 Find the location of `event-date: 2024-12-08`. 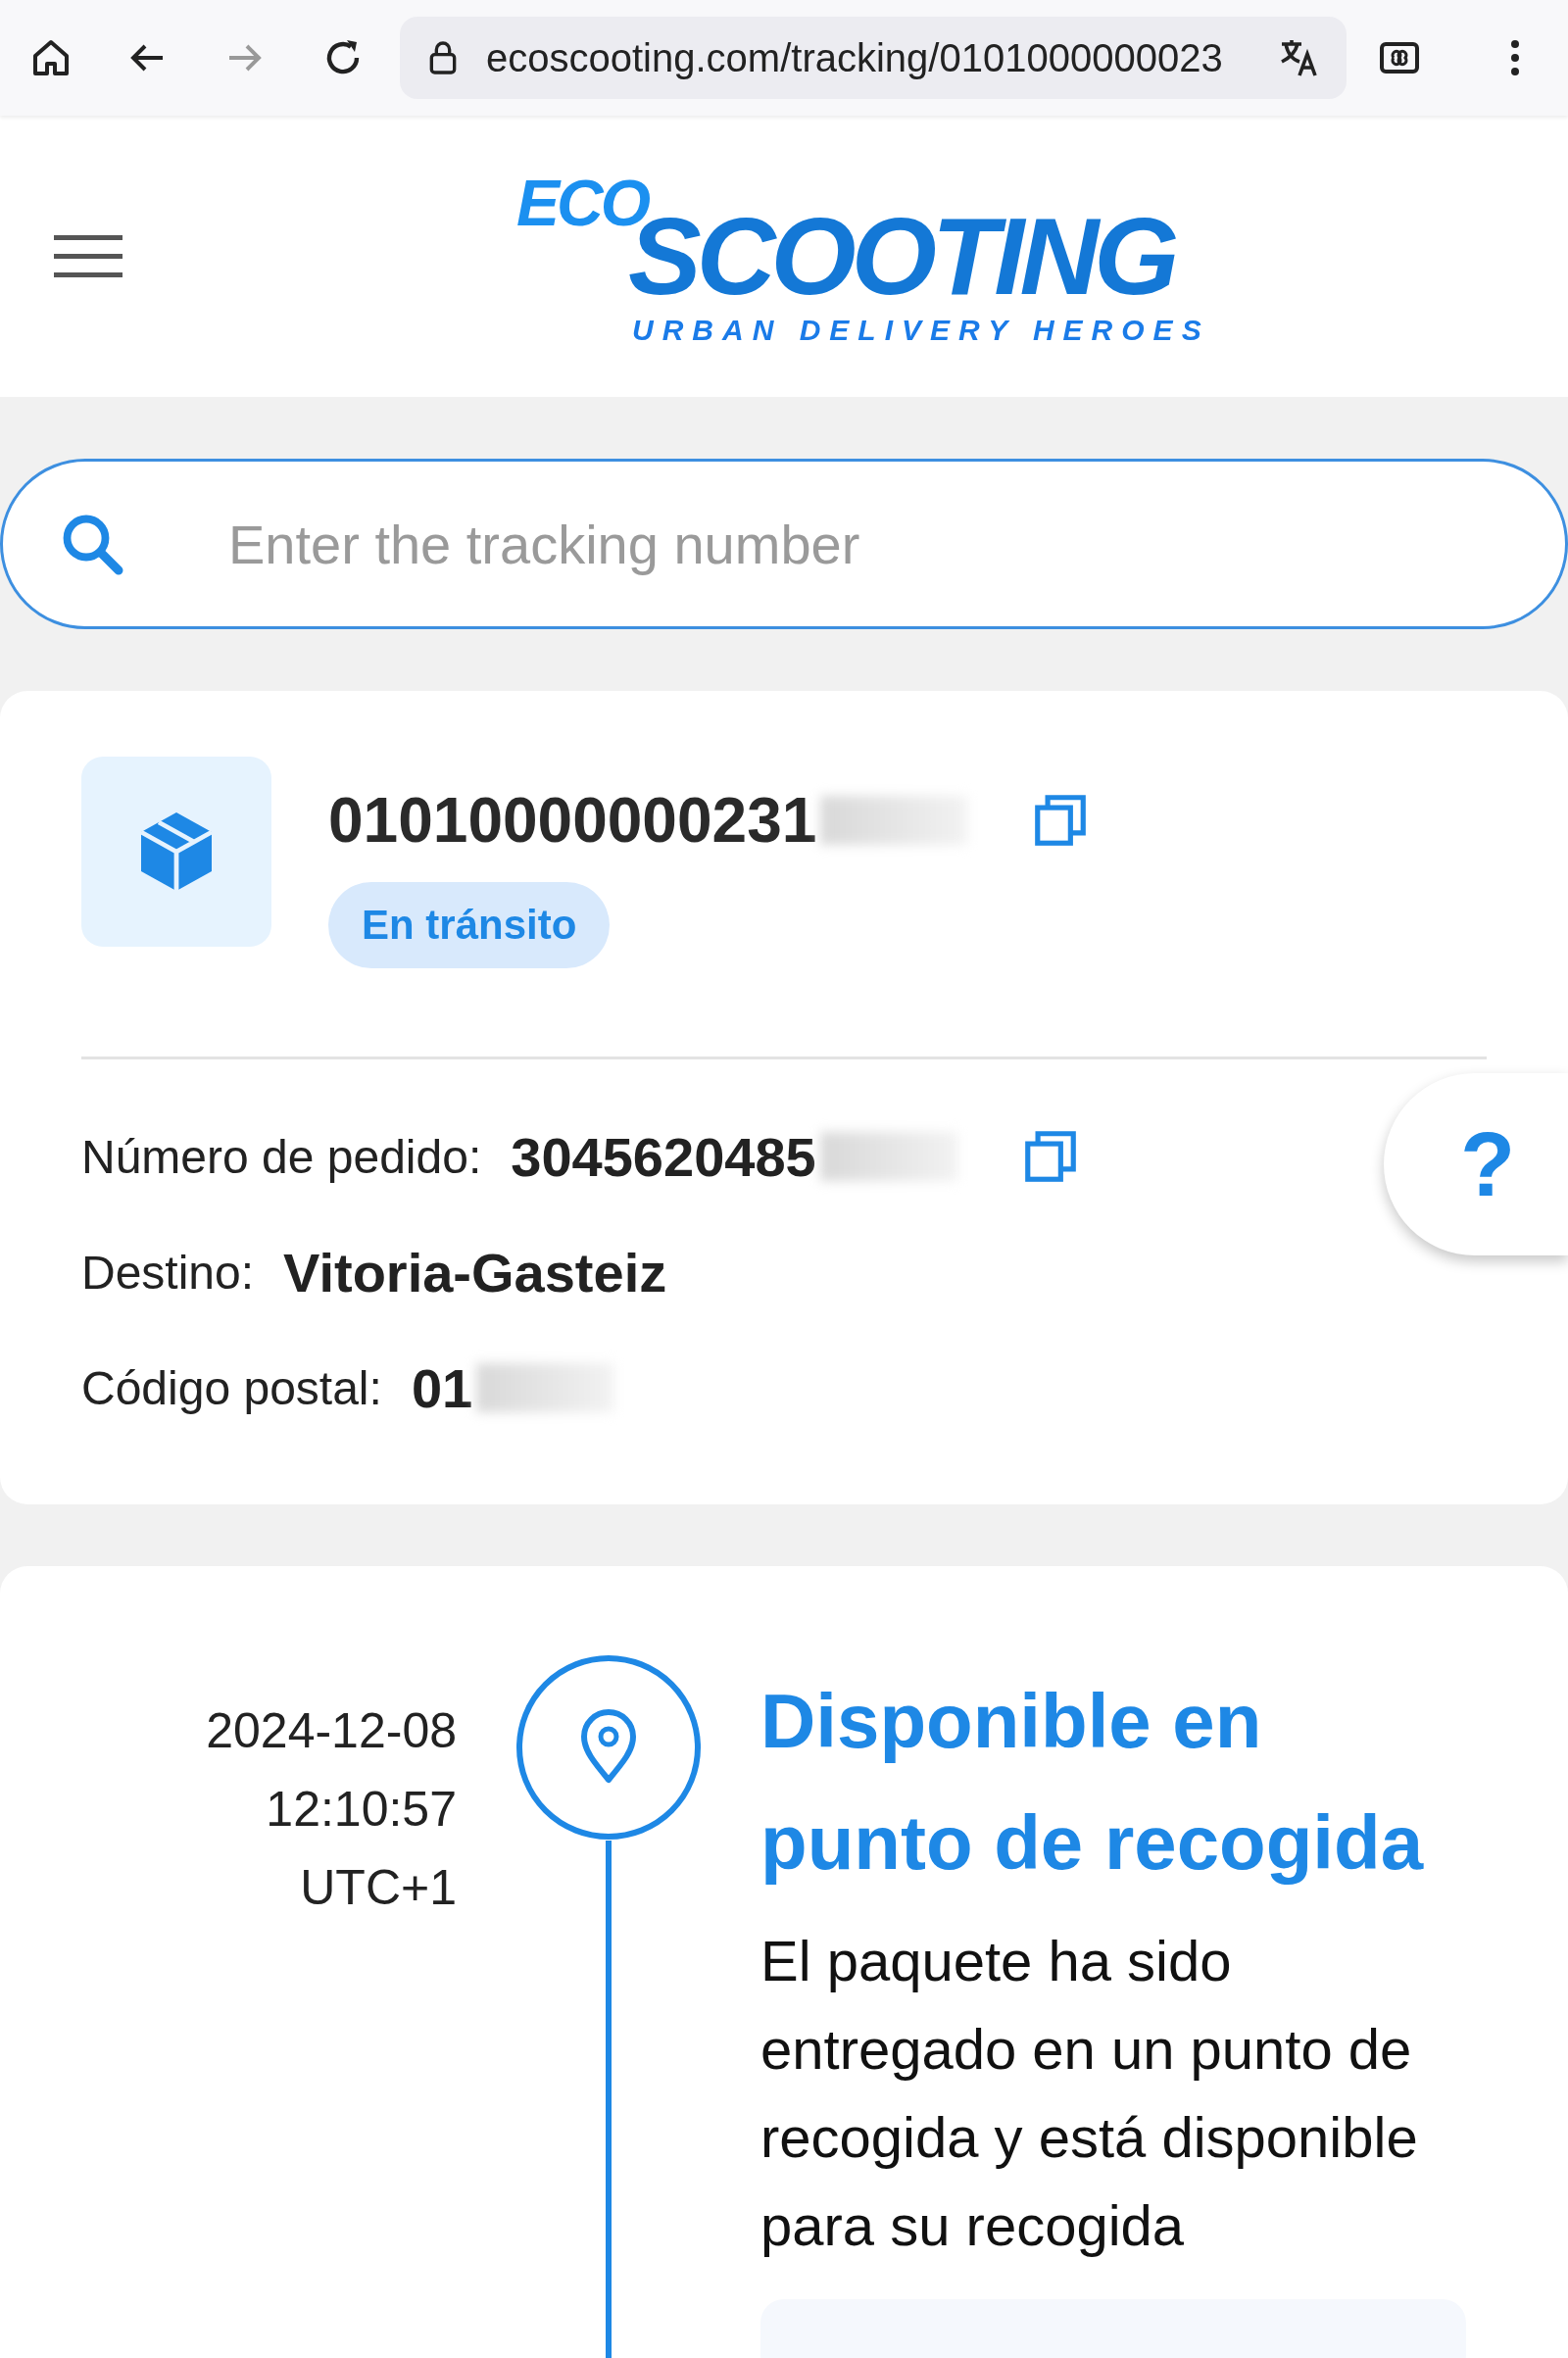

event-date: 2024-12-08 is located at coordinates (331, 1731).